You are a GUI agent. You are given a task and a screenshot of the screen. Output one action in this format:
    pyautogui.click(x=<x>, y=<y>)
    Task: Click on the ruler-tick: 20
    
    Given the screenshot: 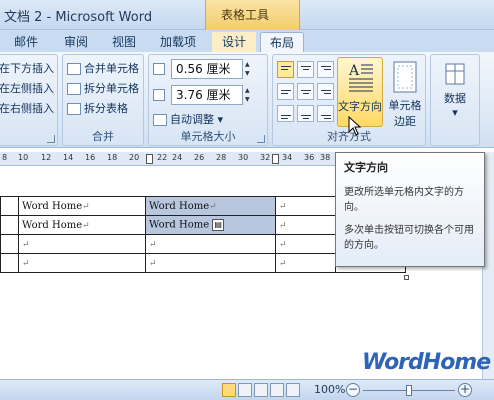 What is the action you would take?
    pyautogui.click(x=134, y=157)
    